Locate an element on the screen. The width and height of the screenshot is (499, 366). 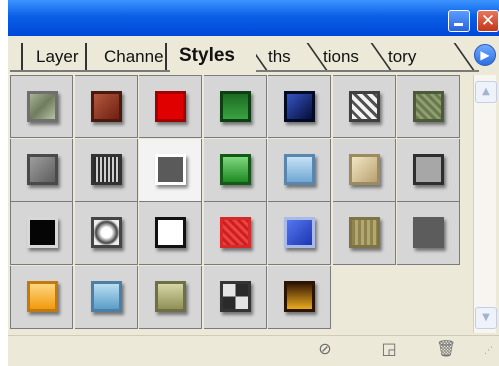
style-9-swatch-icon is located at coordinates (106, 169).